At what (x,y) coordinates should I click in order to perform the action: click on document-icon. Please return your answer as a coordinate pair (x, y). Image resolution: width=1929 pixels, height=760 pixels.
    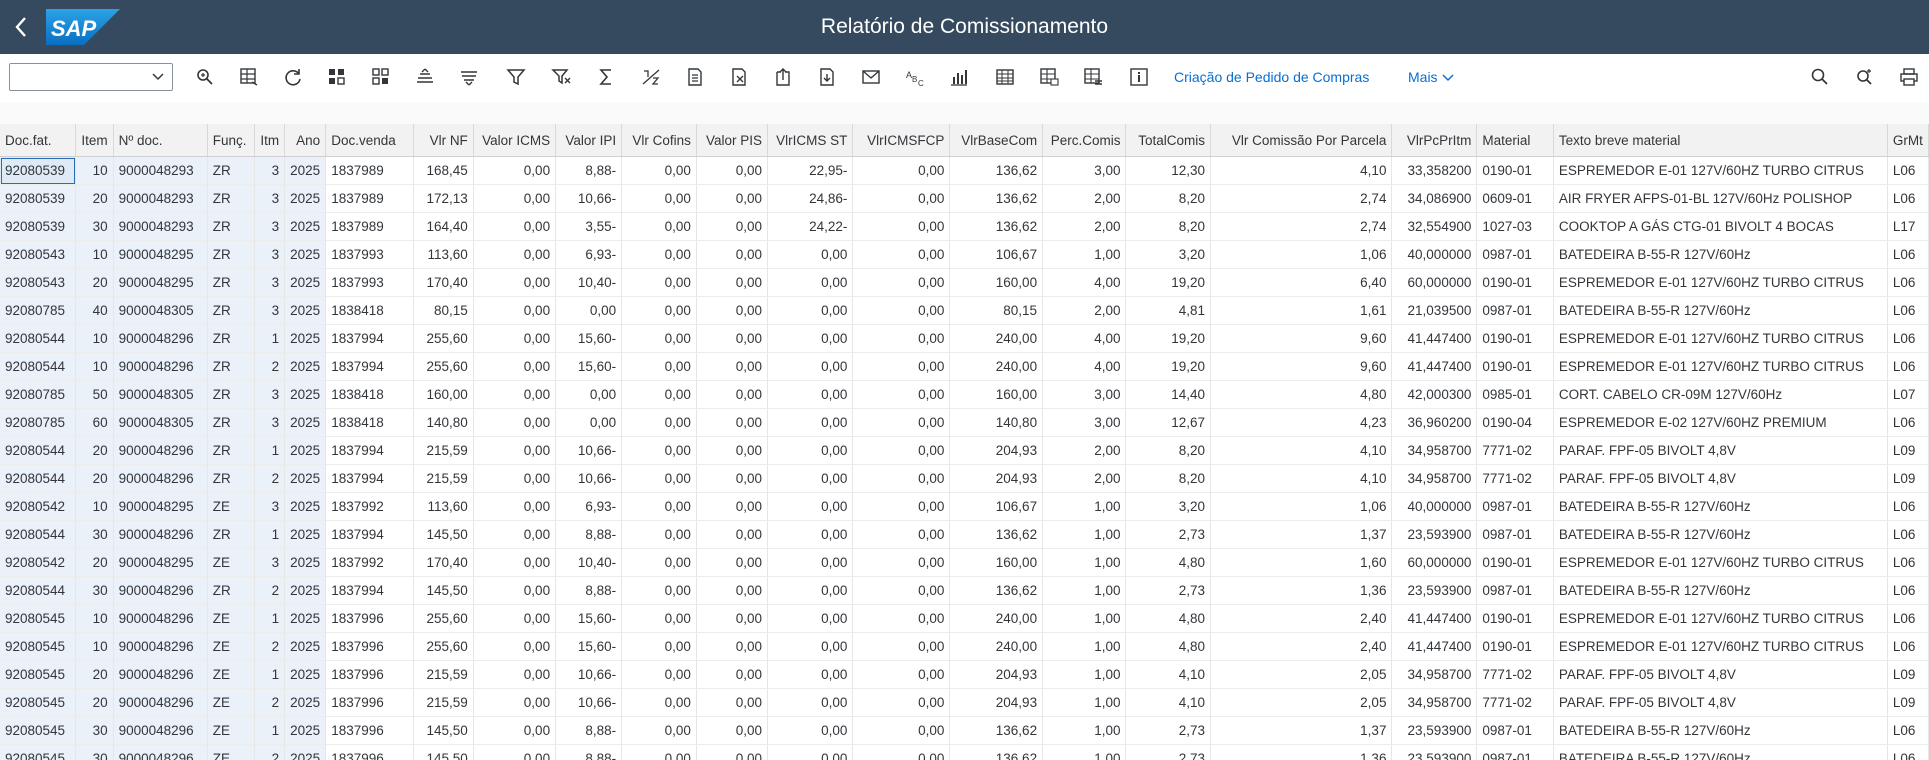
    Looking at the image, I should click on (695, 77).